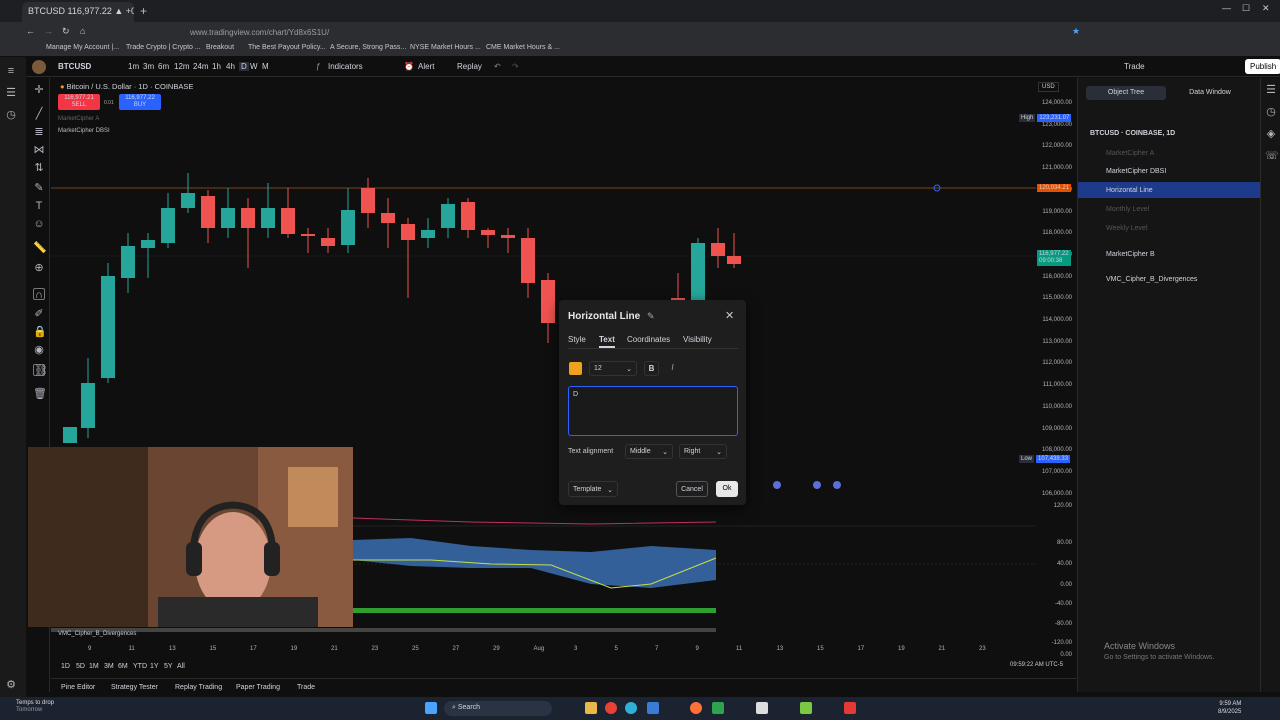 This screenshot has width=1280, height=720. I want to click on symbol-search: BTCUSD, so click(74, 66).